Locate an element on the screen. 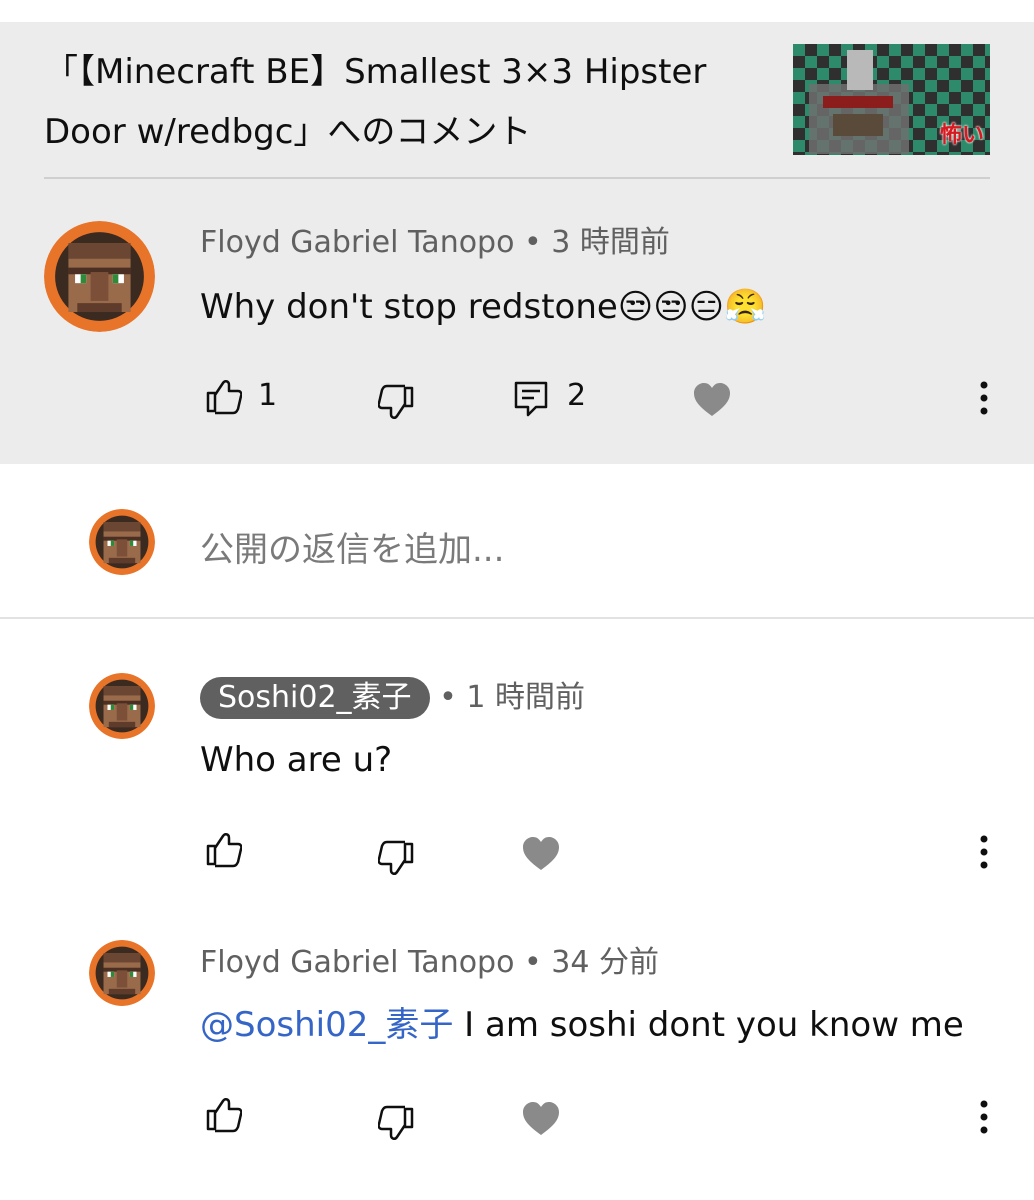 The width and height of the screenshot is (1034, 1200). thumbnail-label: 怖い is located at coordinates (961, 135).